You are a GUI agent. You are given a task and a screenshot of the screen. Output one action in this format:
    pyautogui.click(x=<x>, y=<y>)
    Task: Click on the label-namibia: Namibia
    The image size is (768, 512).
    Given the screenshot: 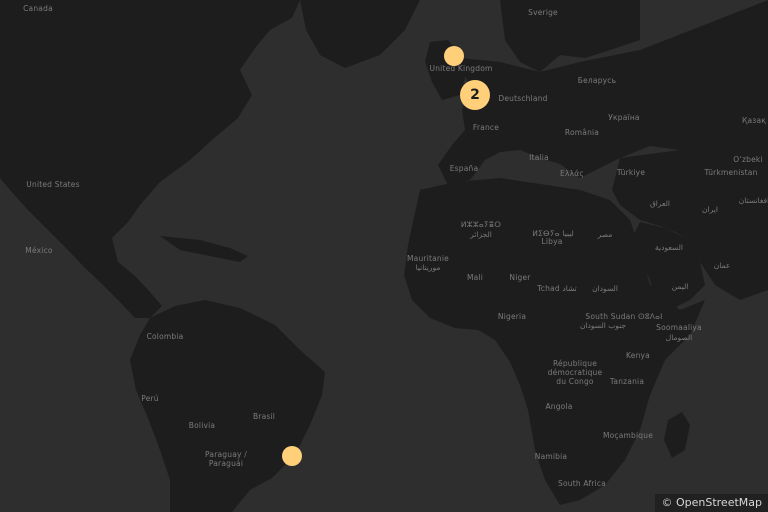 What is the action you would take?
    pyautogui.click(x=551, y=456)
    